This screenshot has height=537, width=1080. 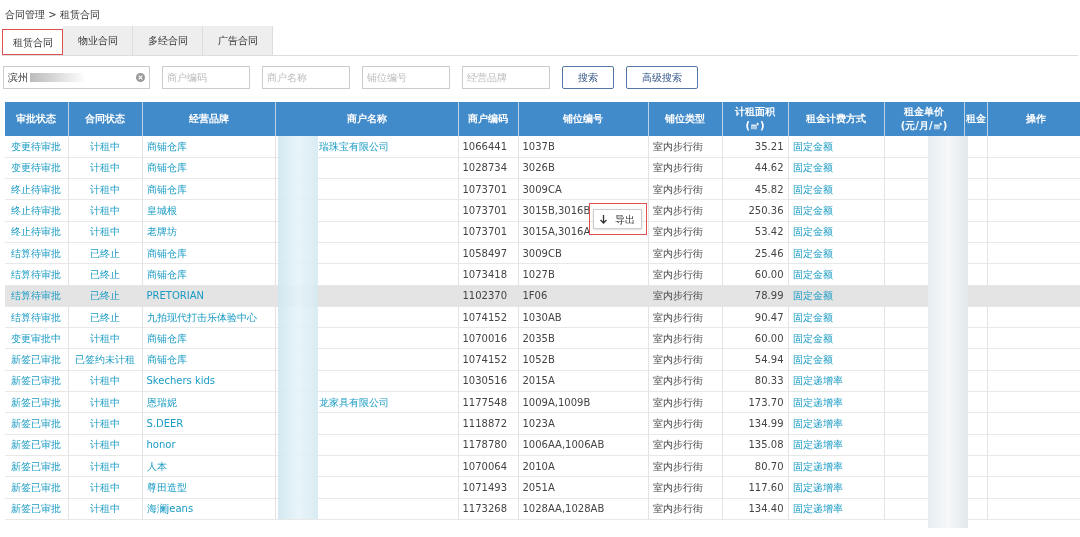 What do you see at coordinates (766, 211) in the screenshot?
I see `table-cell: 250.36` at bounding box center [766, 211].